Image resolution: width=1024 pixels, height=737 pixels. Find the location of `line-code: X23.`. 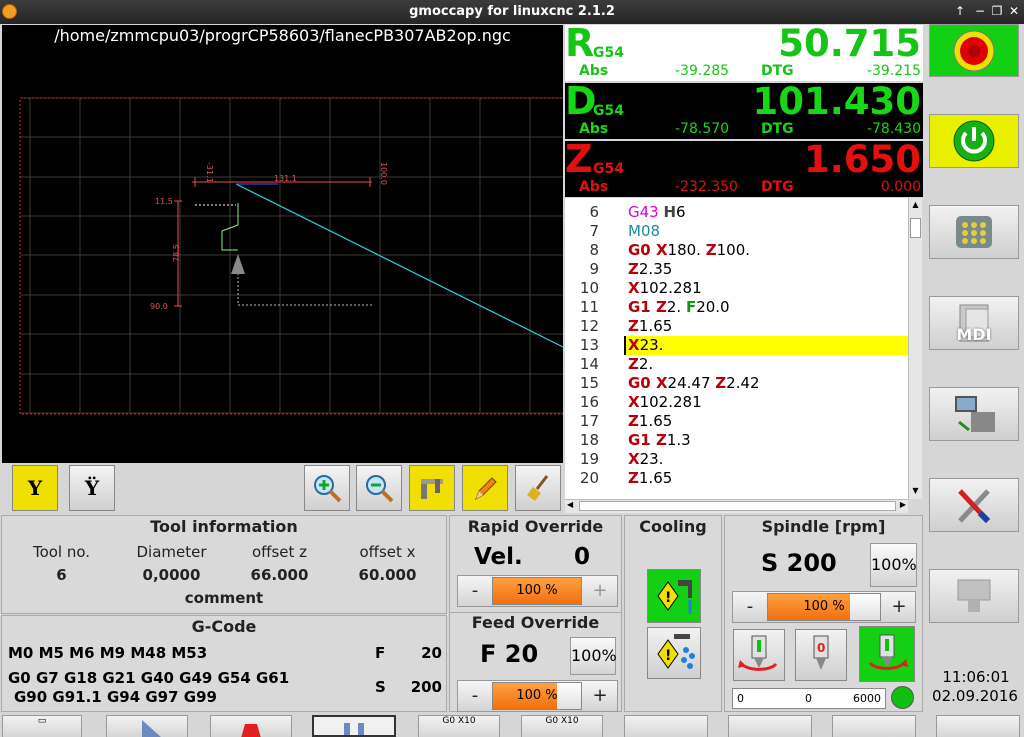

line-code: X23. is located at coordinates (646, 459).